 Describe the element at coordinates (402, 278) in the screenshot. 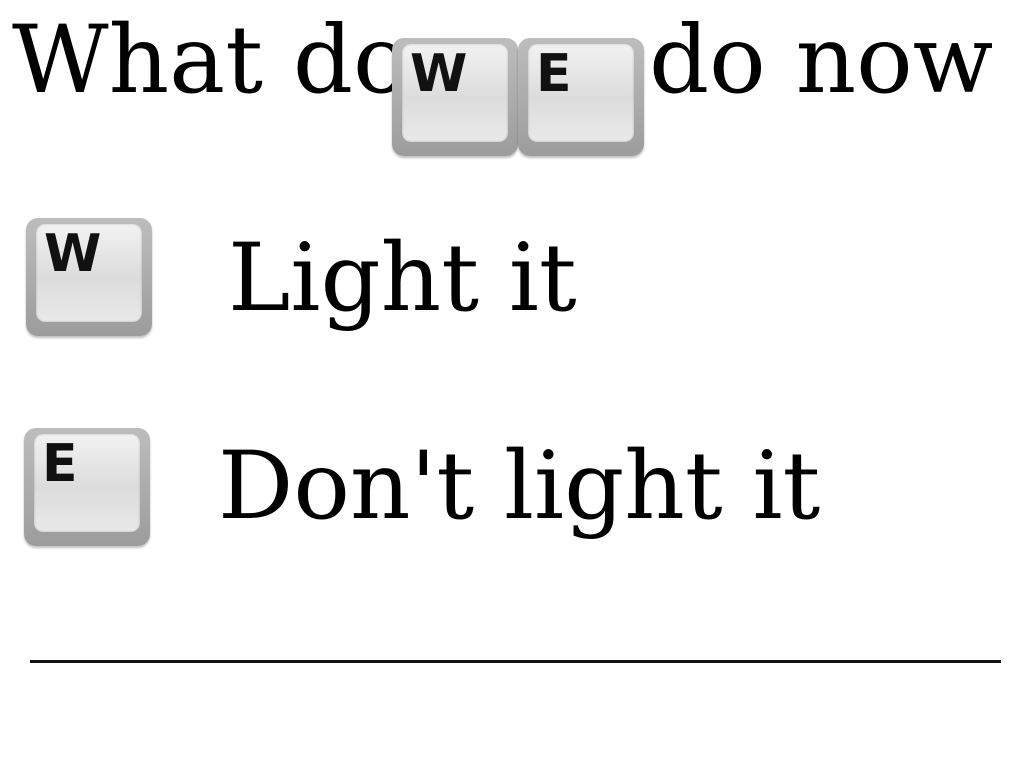

I see `option-label: Light it` at that location.